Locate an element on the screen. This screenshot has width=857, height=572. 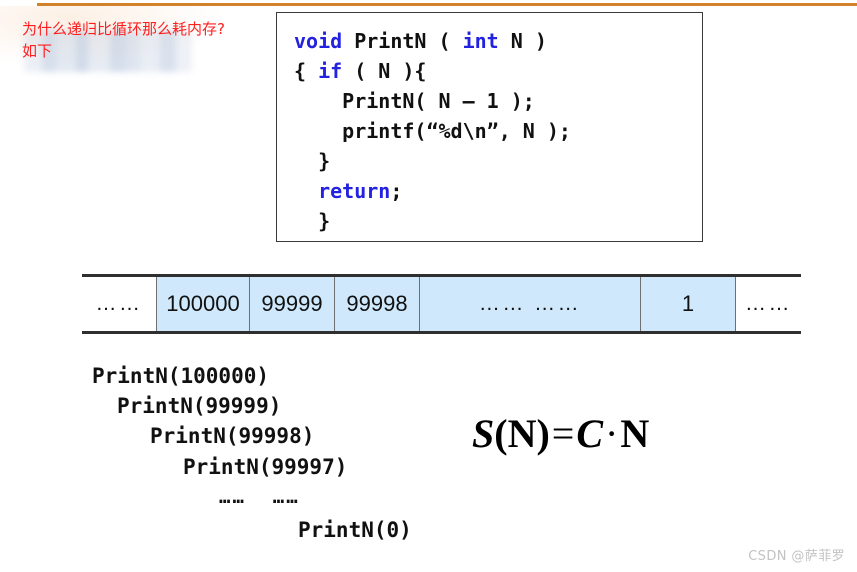
trace-base-case-line: PrintN(0) is located at coordinates (355, 530).